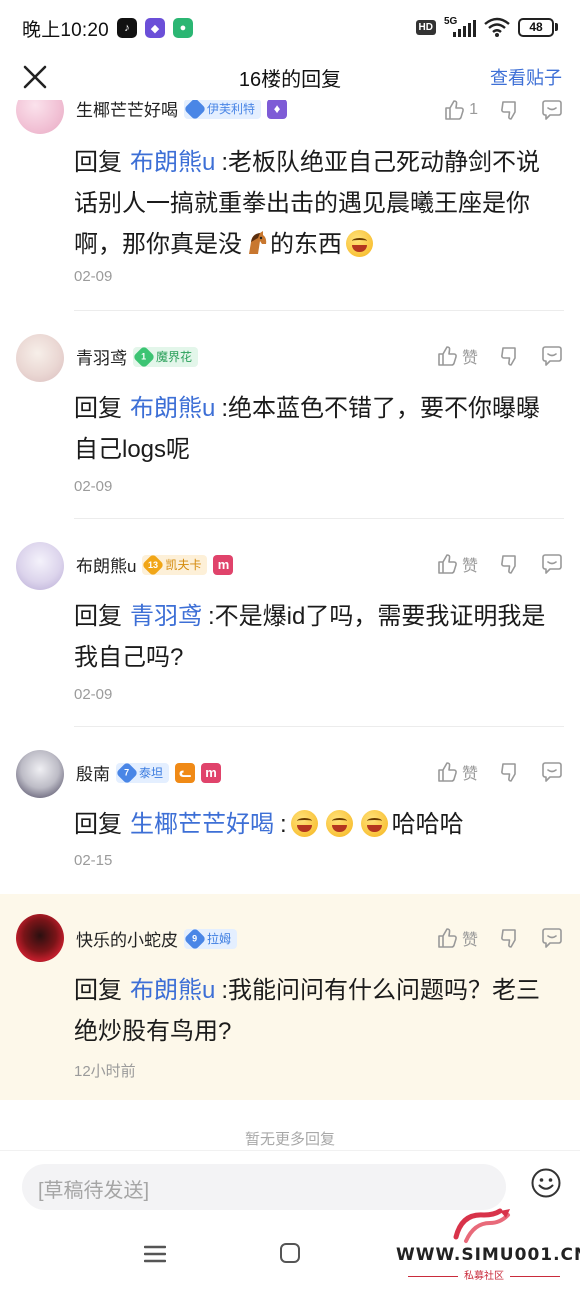 This screenshot has width=580, height=1289. I want to click on badge-label: 伊芙利特, so click(231, 109).